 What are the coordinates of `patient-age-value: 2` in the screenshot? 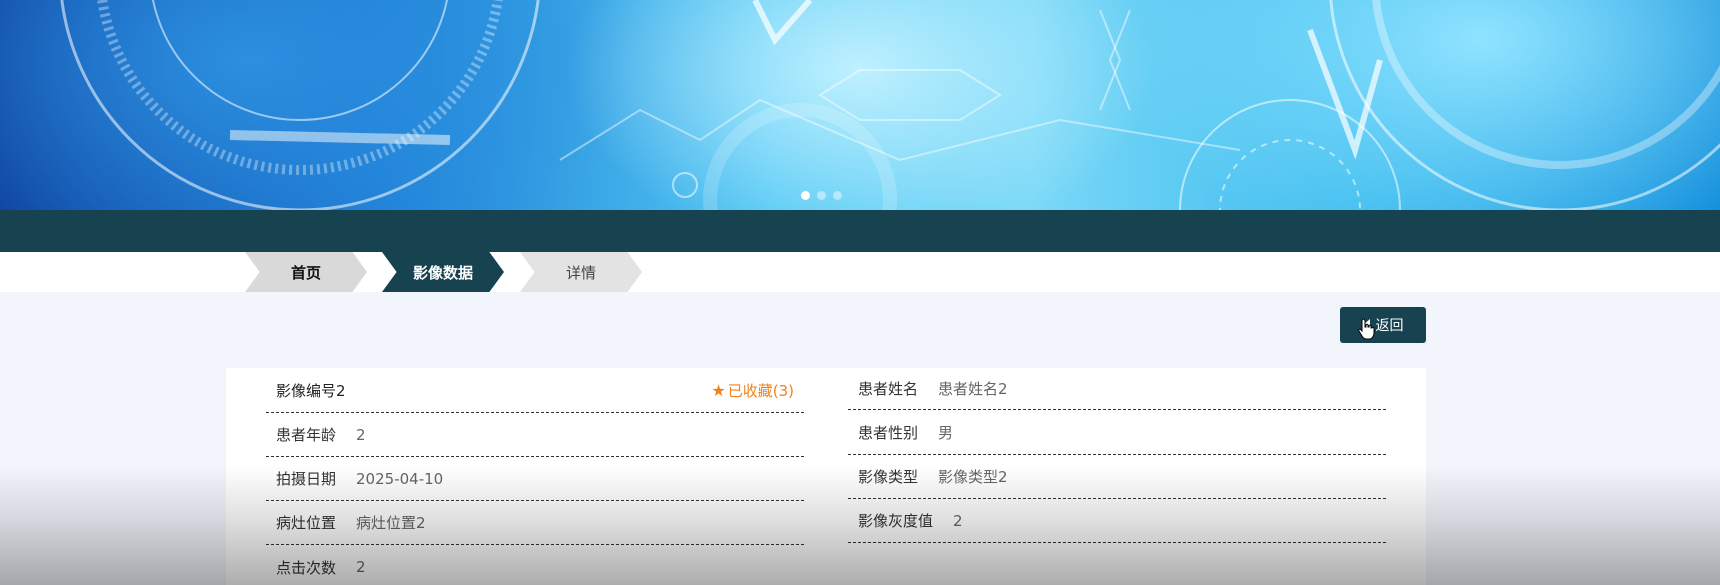 It's located at (361, 434).